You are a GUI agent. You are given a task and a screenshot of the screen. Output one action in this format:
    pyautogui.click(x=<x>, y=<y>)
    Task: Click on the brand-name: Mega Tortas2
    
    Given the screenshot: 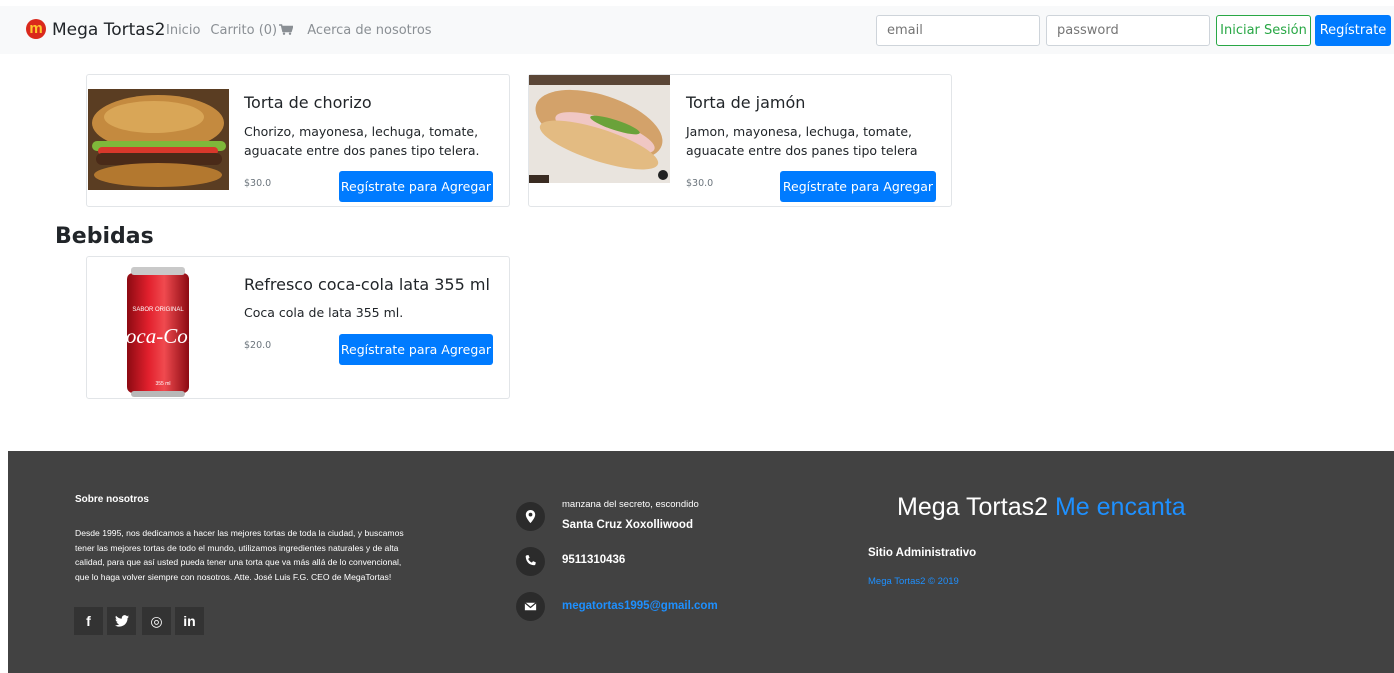 What is the action you would take?
    pyautogui.click(x=108, y=30)
    